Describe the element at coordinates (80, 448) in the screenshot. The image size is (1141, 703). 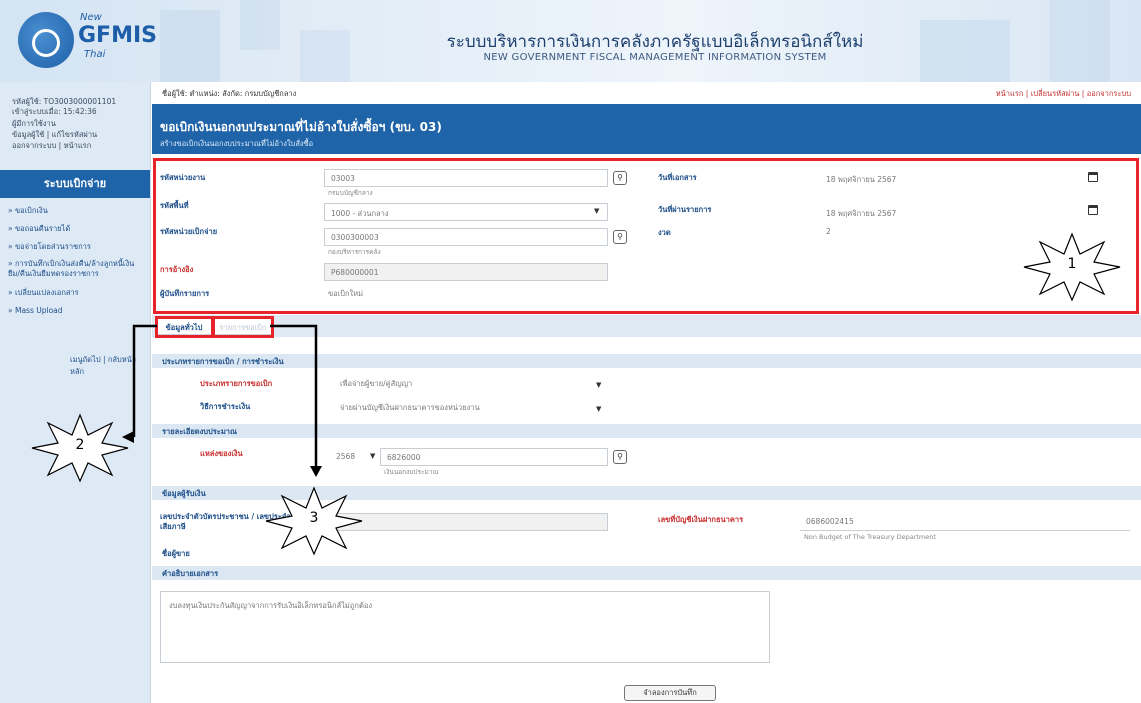
I see `callout-2-icon: 2` at that location.